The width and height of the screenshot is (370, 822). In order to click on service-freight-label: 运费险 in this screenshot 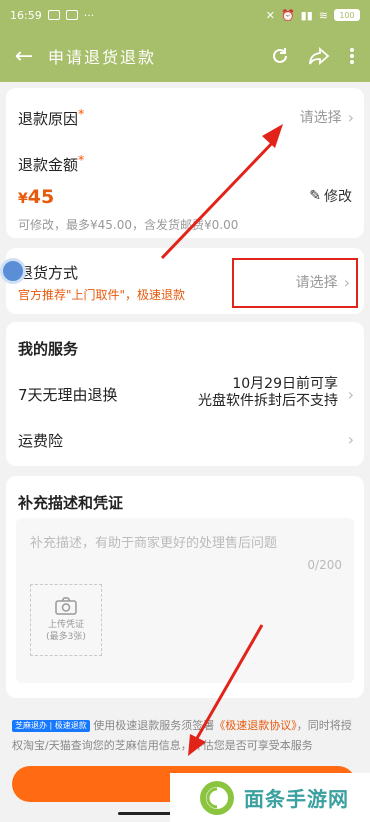, I will do `click(41, 441)`.